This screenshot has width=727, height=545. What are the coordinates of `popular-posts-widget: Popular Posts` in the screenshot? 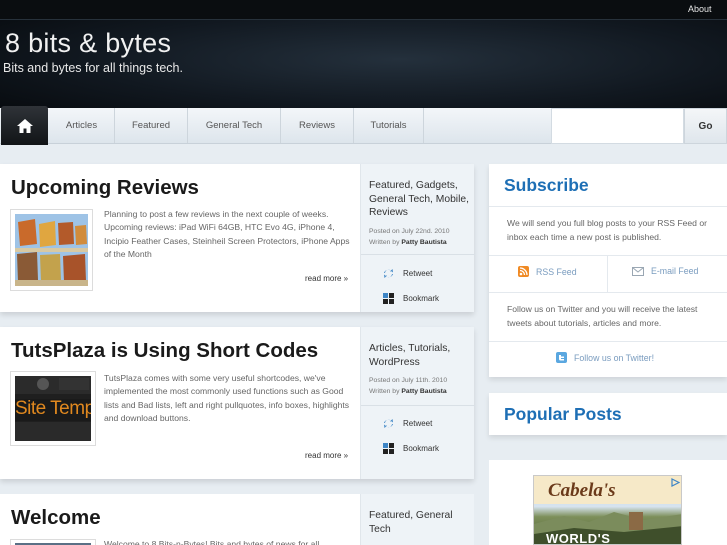 It's located at (608, 414).